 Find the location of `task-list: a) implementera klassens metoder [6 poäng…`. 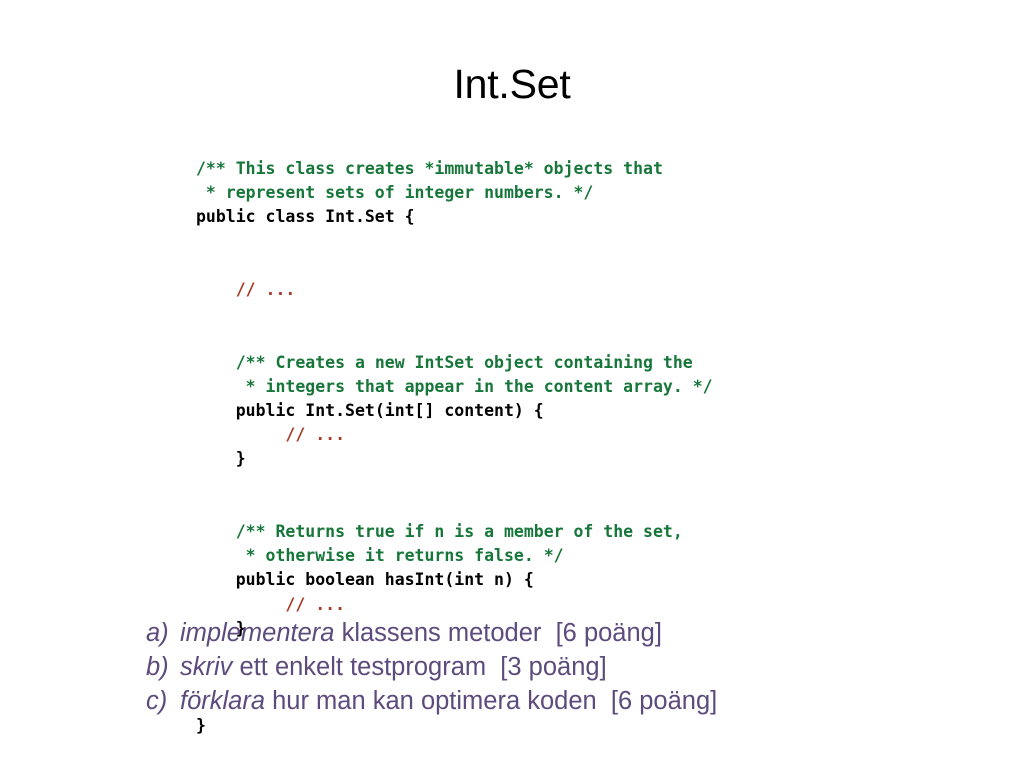

task-list: a) implementera klassens metoder [6 poäng… is located at coordinates (431, 667).